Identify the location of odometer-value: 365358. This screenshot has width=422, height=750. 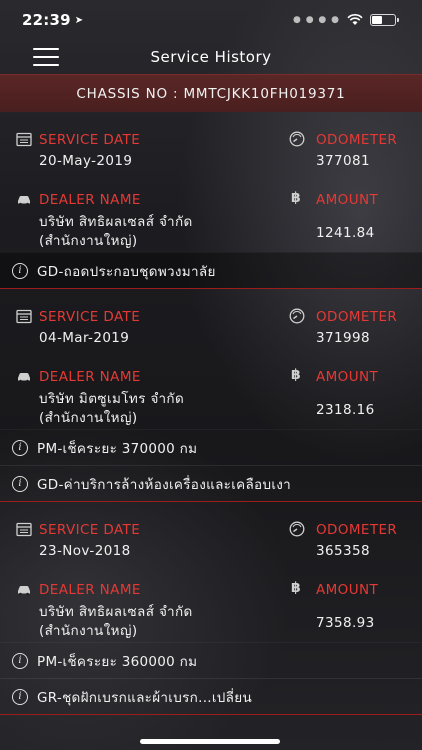
(343, 551).